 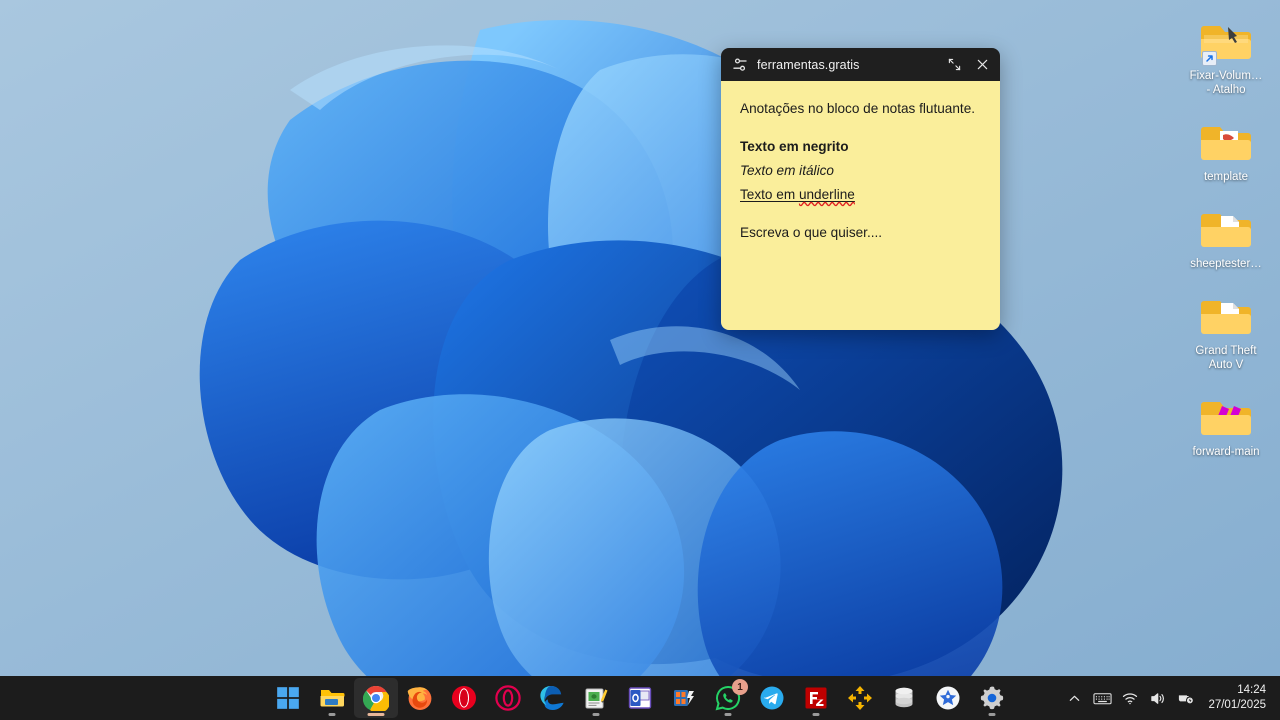 What do you see at coordinates (1237, 705) in the screenshot?
I see `clock-date: 27/01/2025` at bounding box center [1237, 705].